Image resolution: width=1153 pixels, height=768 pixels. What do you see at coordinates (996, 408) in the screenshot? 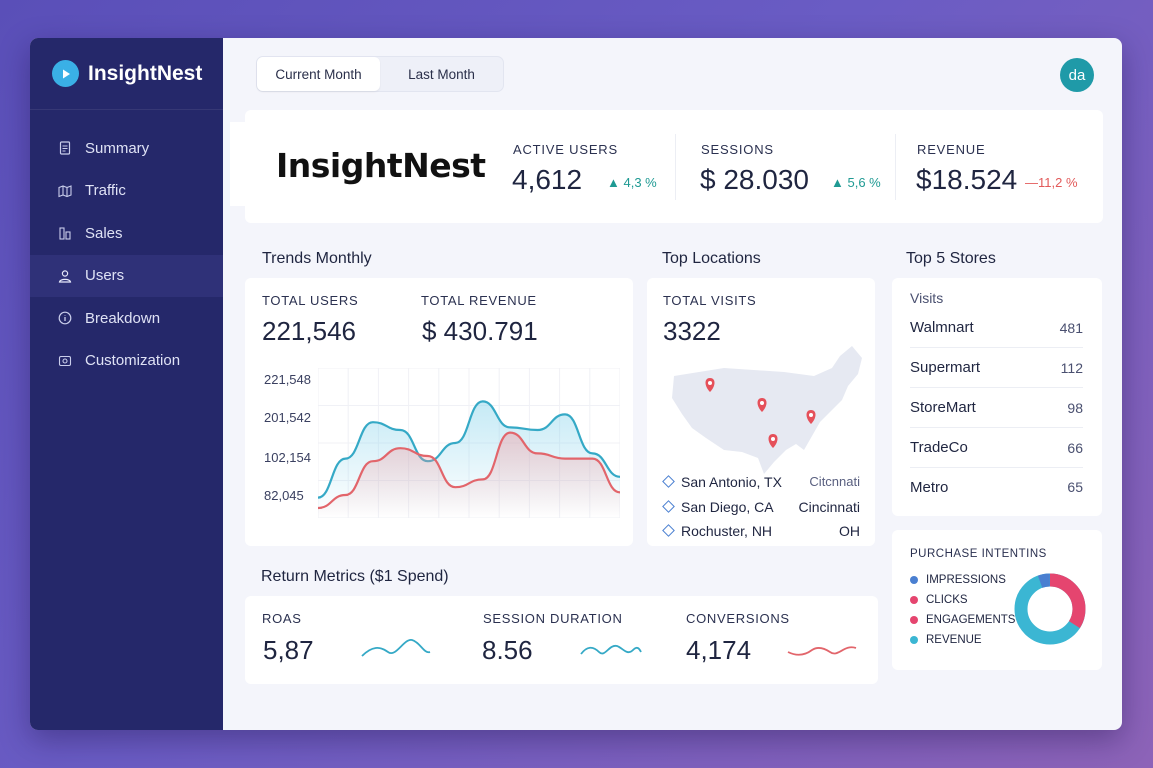
I see `store-row: StoreMart 98` at bounding box center [996, 408].